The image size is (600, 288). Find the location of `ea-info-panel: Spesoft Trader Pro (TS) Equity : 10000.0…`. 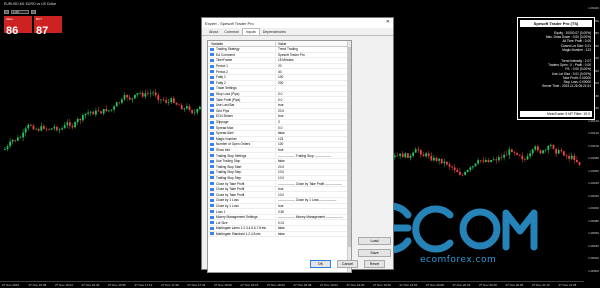

ea-info-panel: Spesoft Trader Pro (TS) Equity : 10000.0… is located at coordinates (556, 68).